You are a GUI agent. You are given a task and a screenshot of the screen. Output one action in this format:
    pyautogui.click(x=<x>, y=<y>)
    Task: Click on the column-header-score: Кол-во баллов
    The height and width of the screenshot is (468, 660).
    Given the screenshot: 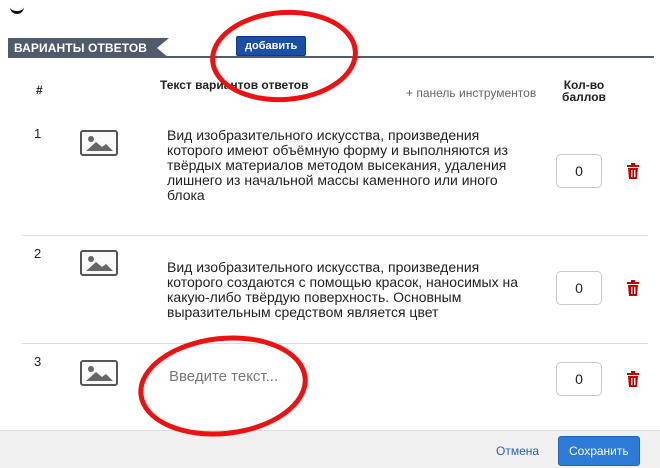 What is the action you would take?
    pyautogui.click(x=584, y=91)
    